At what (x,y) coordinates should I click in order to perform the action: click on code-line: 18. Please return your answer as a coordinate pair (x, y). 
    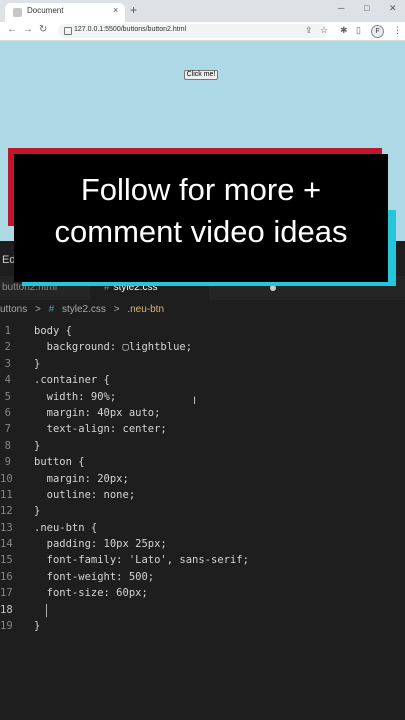
    Looking at the image, I should click on (202, 610).